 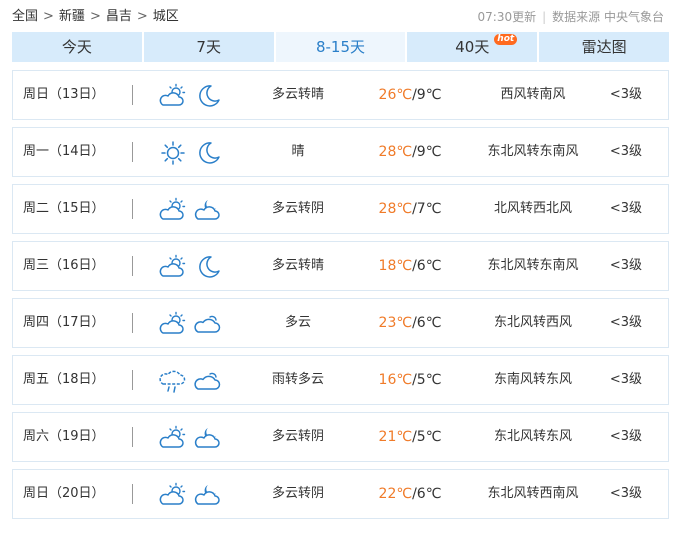 I want to click on forecast-date: 周四（17日）, so click(x=64, y=322).